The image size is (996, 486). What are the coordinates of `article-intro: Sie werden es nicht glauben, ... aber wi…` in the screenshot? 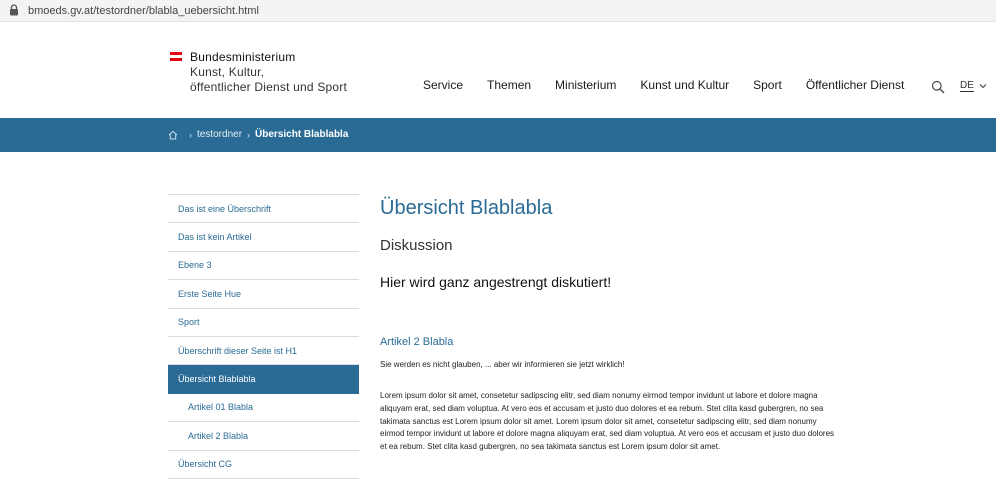 It's located at (502, 364).